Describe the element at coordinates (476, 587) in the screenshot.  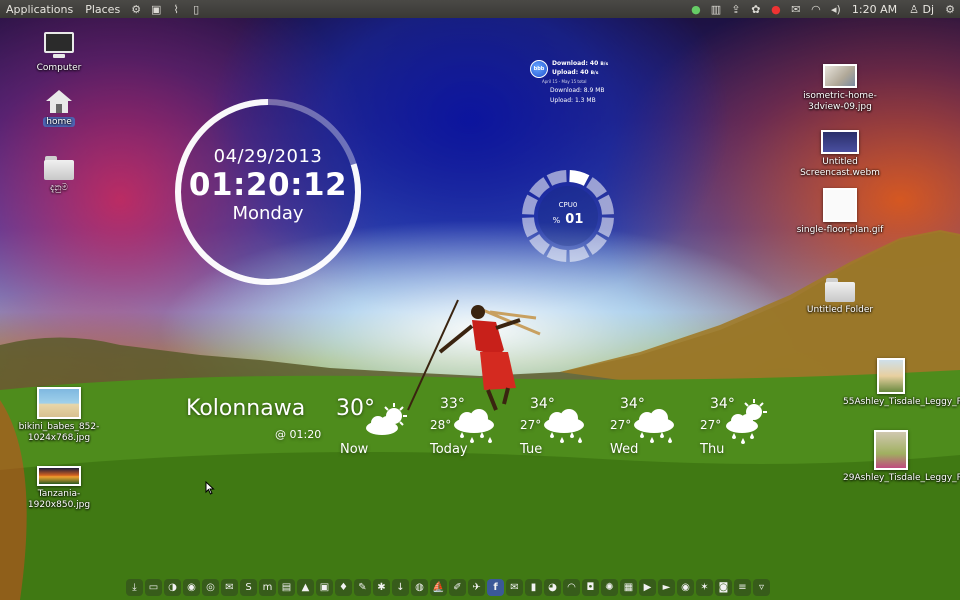
I see `bird-icon: ✈` at that location.